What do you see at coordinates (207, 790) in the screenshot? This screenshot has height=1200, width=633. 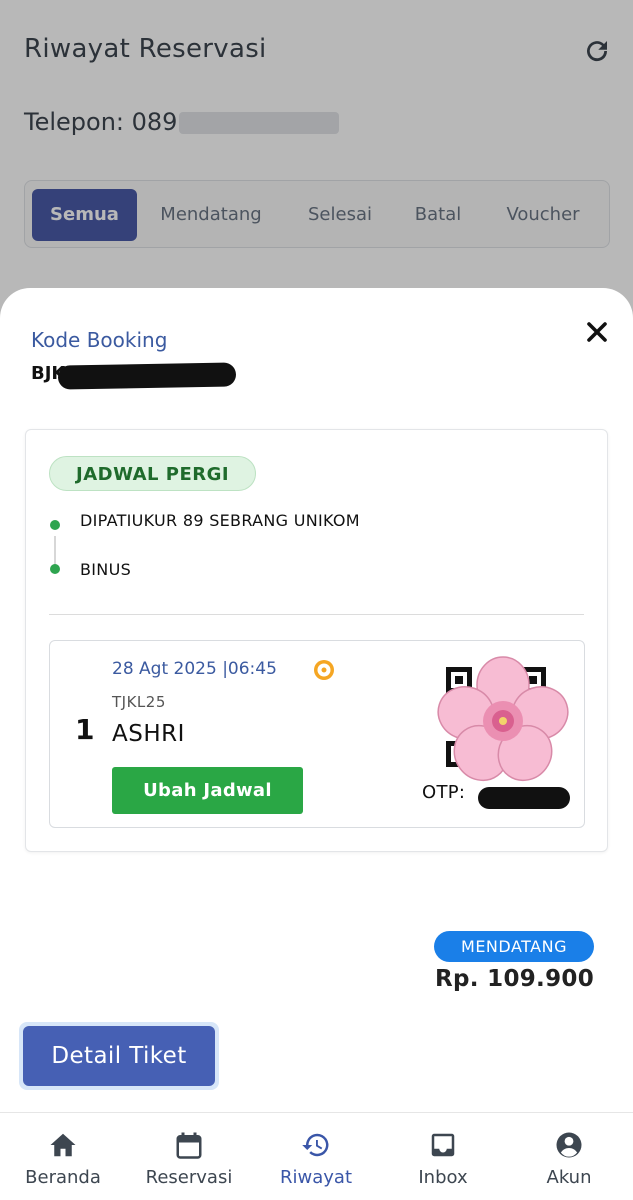 I see `reschedule-button: Ubah Jadwal` at bounding box center [207, 790].